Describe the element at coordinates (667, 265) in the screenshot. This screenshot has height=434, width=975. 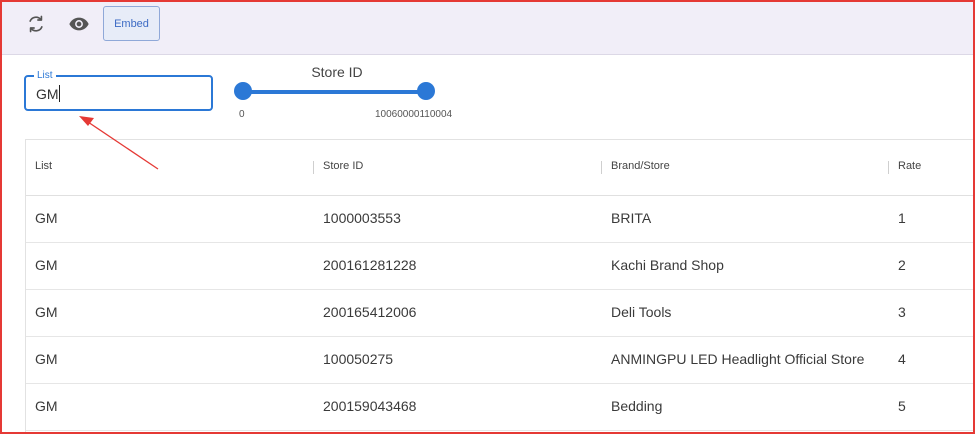
I see `cell-brand-store: Kachi Brand Shop` at that location.